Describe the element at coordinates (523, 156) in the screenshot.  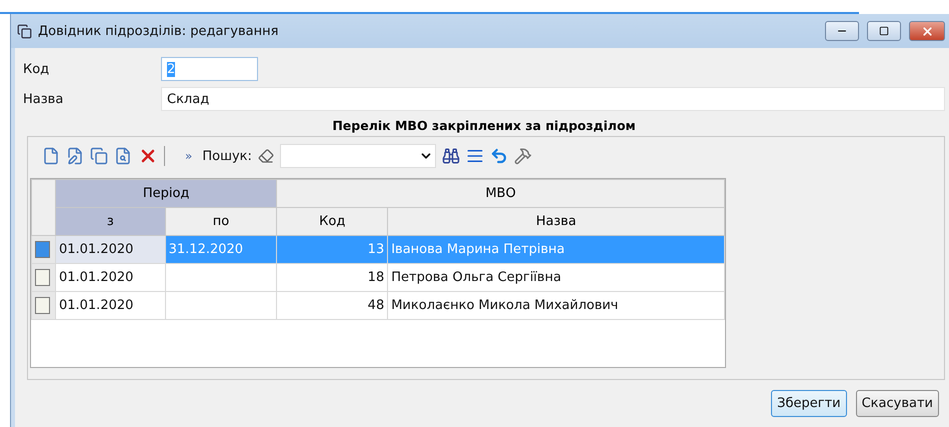
I see `hammer-icon` at that location.